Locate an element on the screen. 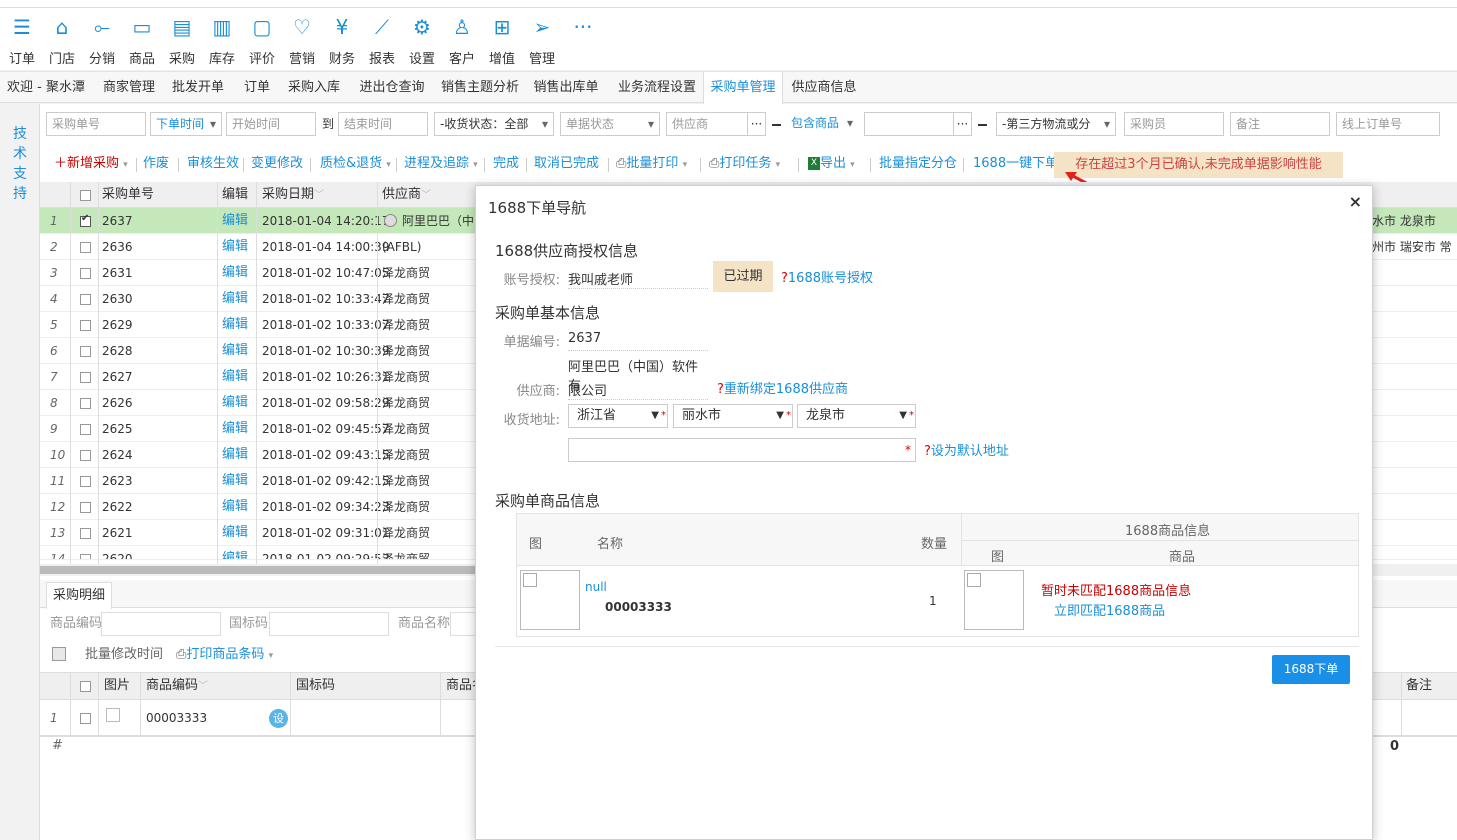 Image resolution: width=1457 pixels, height=840 pixels. nav-item-6: ▥ 库存 is located at coordinates (222, 40).